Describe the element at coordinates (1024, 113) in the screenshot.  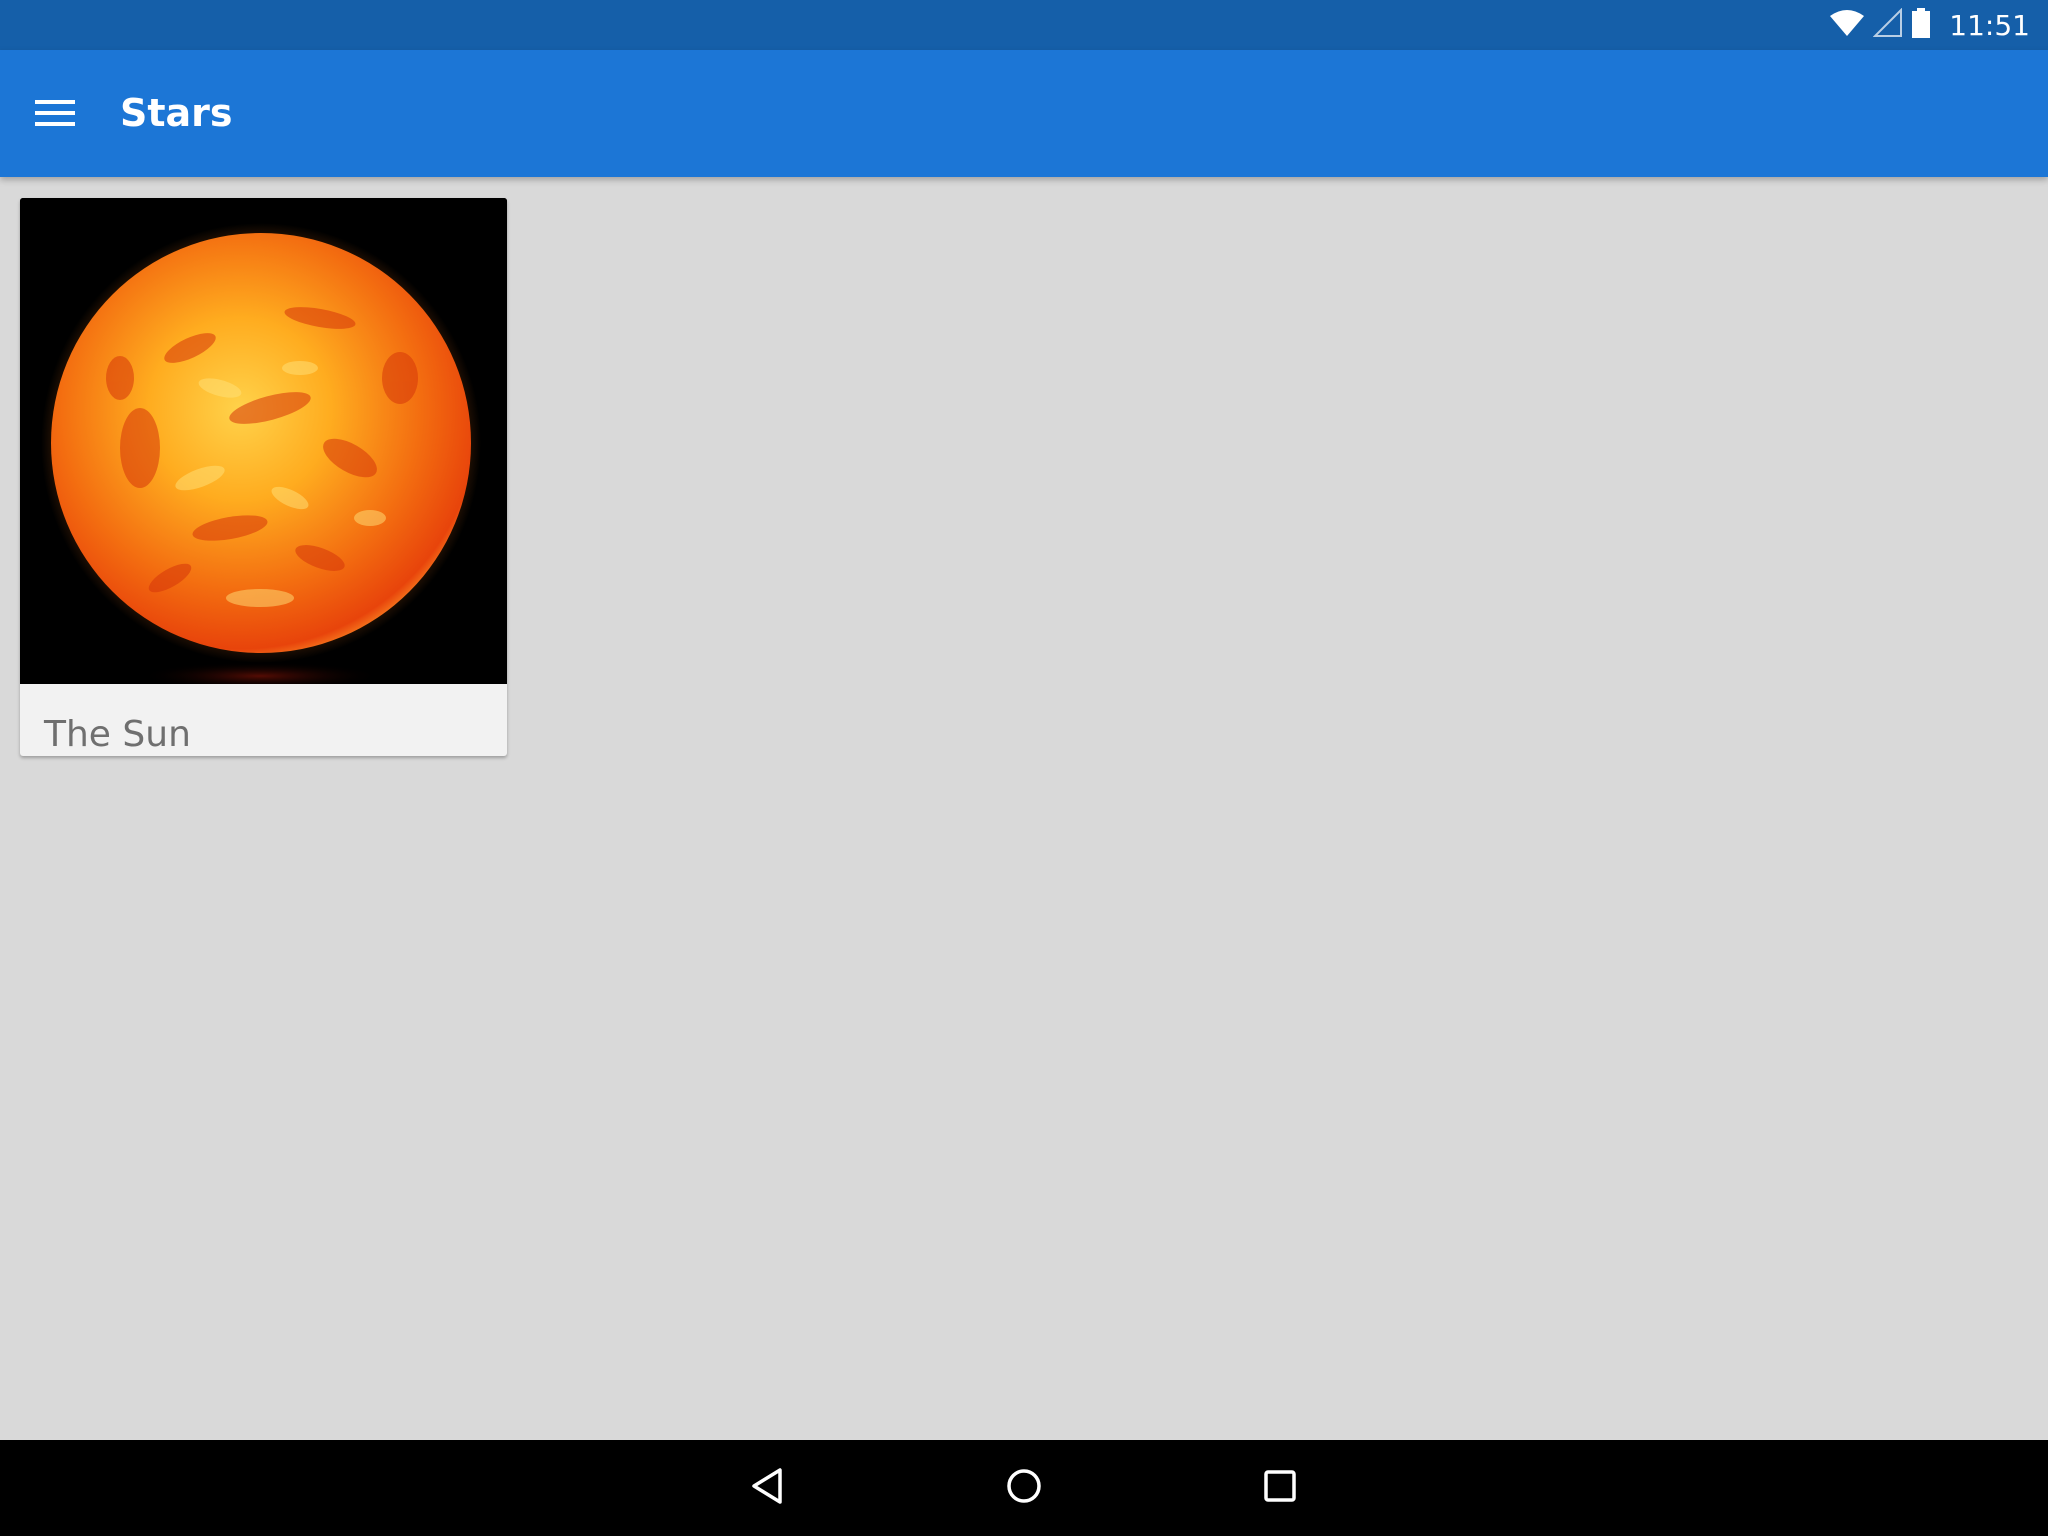
I see `app-bar: Stars` at that location.